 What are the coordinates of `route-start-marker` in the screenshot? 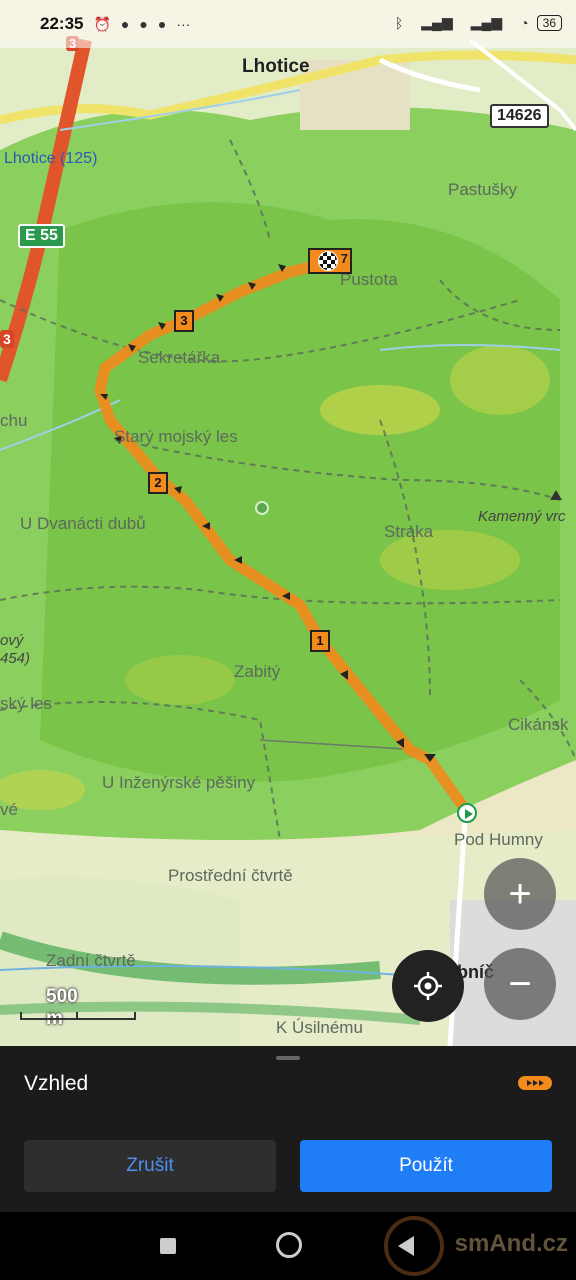 It's located at (467, 813).